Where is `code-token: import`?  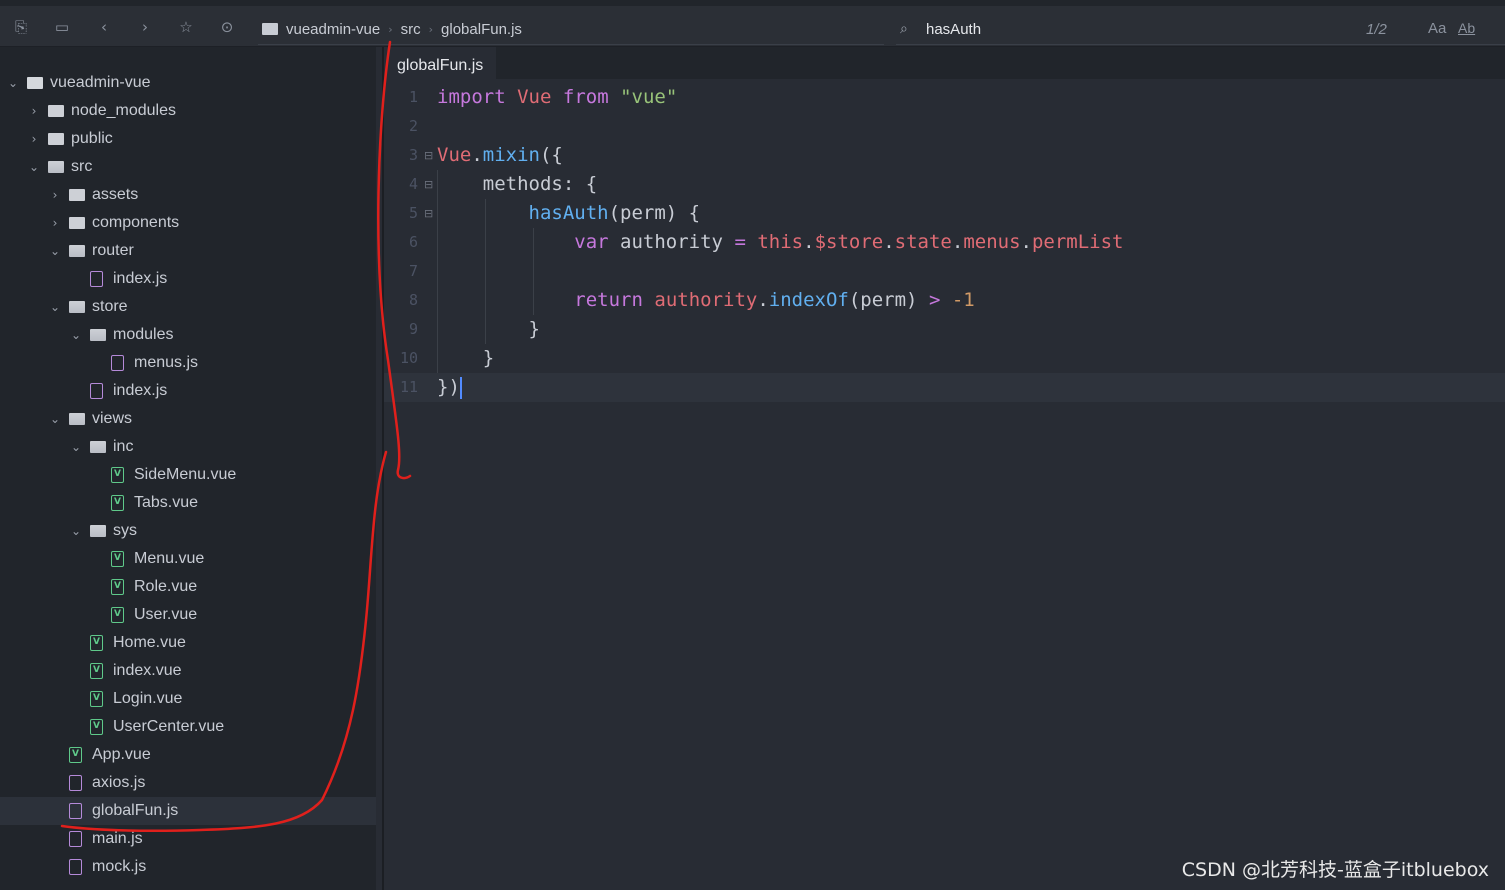 code-token: import is located at coordinates (471, 97).